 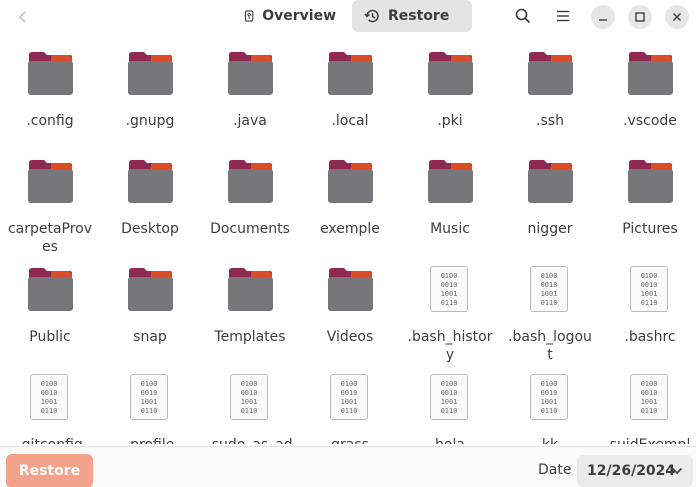 What do you see at coordinates (250, 316) in the screenshot?
I see `folder-item: Templates` at bounding box center [250, 316].